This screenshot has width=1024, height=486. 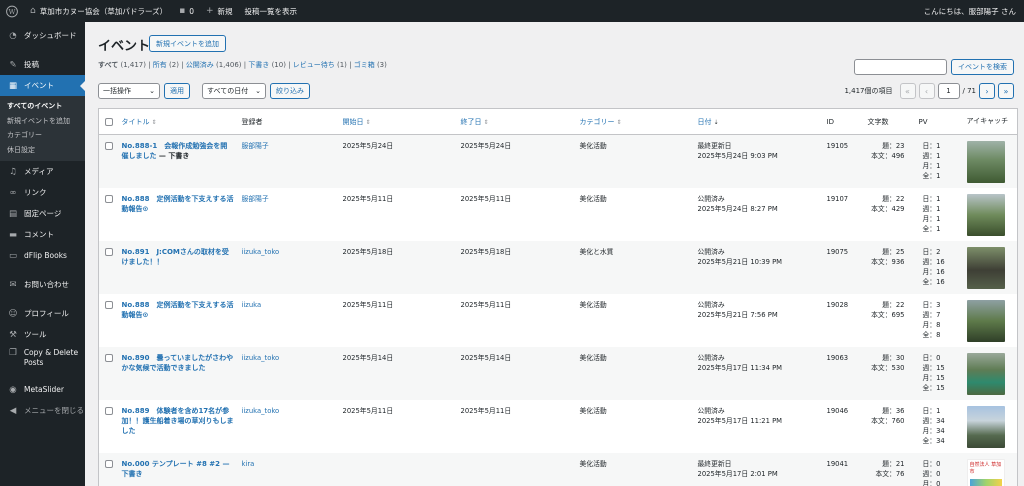 I want to click on my-account: こんにちは、服部陽子 さん, so click(x=971, y=11).